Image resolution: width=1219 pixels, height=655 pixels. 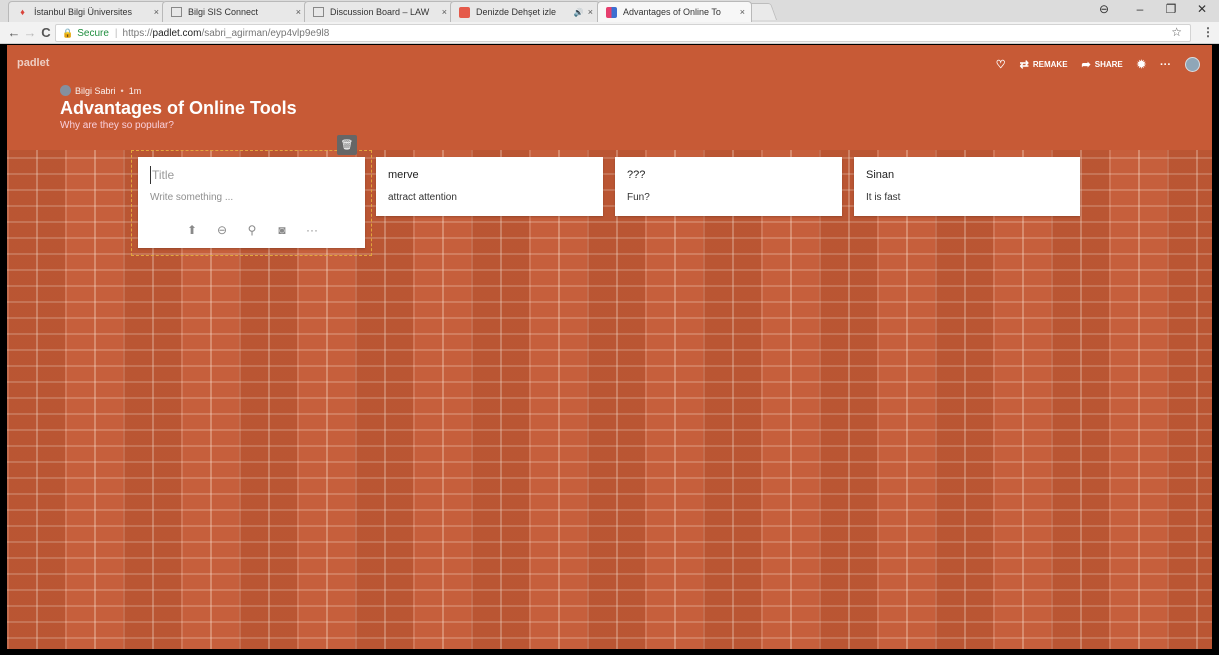 I want to click on gear-icon: ✹, so click(x=1141, y=64).